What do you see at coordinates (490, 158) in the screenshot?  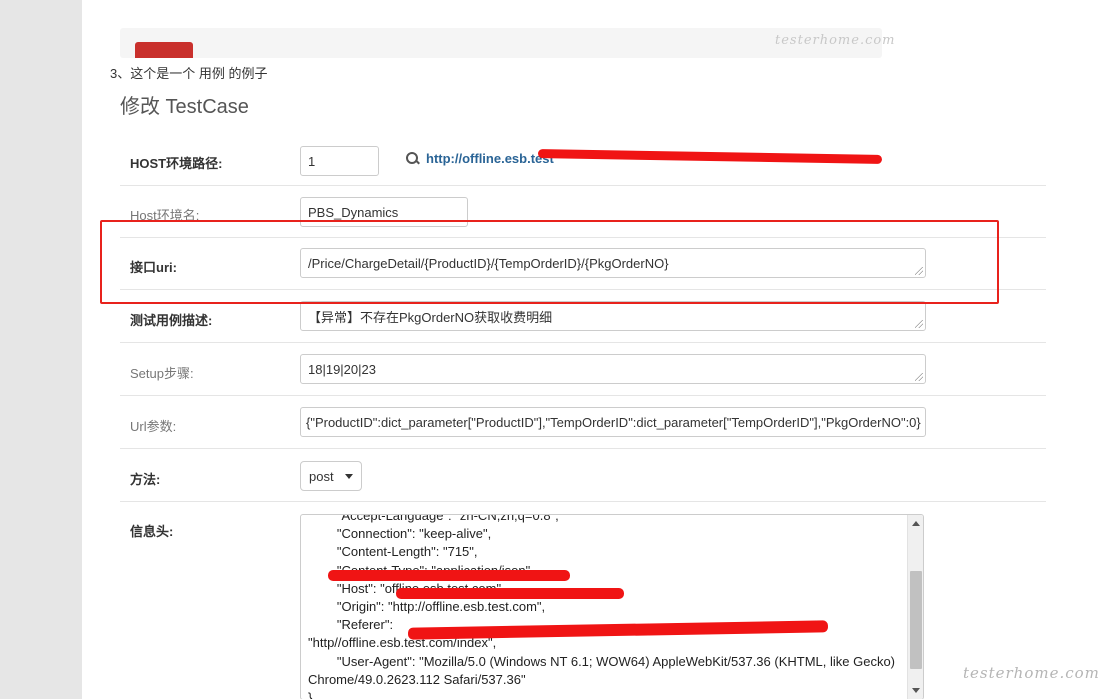 I see `host-link-text: http://offline.esb.test` at bounding box center [490, 158].